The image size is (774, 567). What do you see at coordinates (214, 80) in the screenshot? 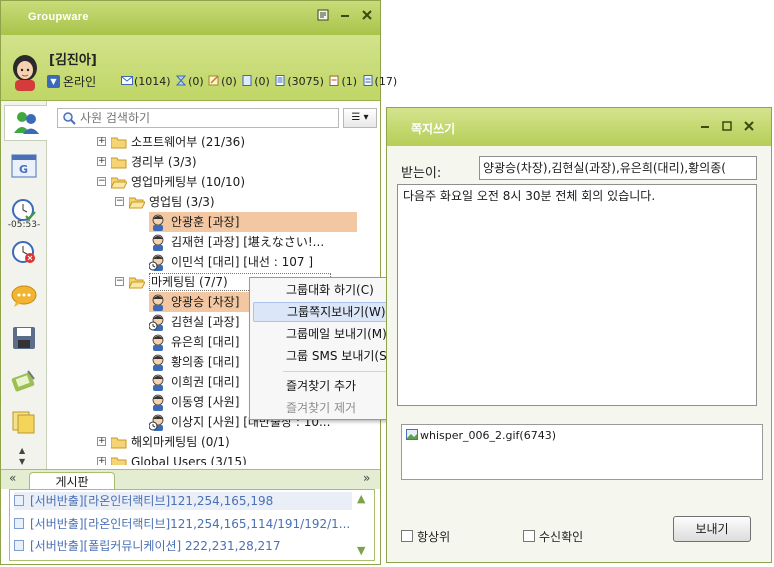
I see `note-icon` at bounding box center [214, 80].